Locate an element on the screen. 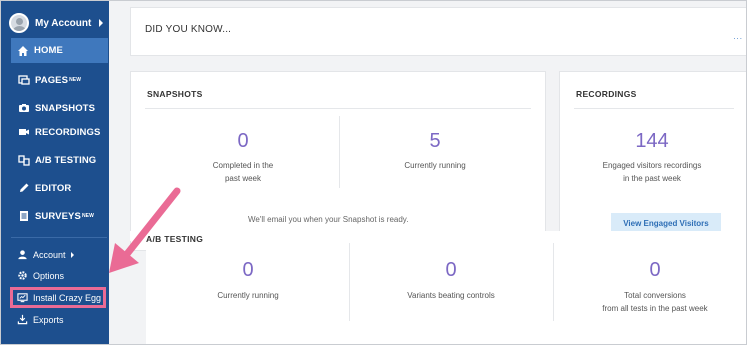  recordings-title: RECORDINGS is located at coordinates (606, 94).